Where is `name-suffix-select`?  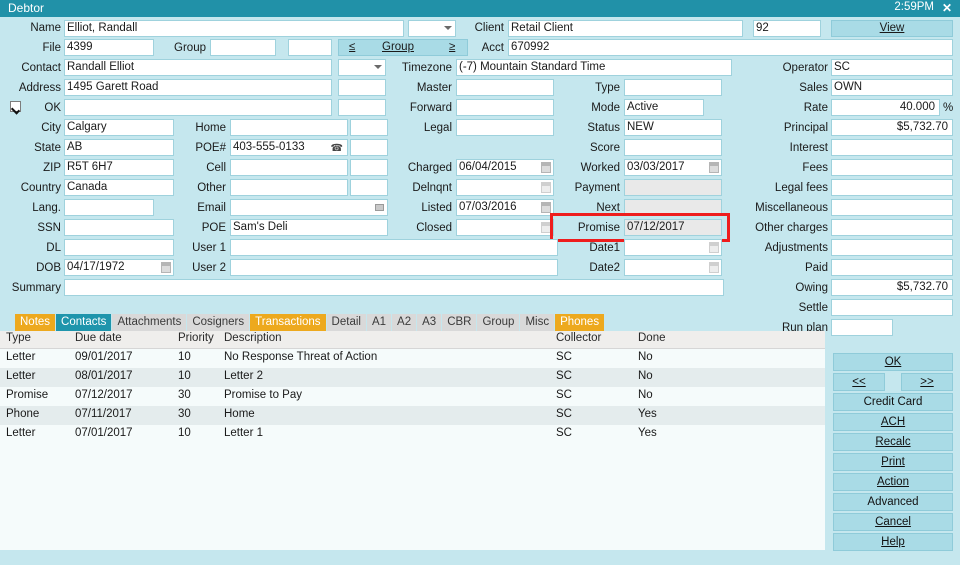
name-suffix-select is located at coordinates (432, 28).